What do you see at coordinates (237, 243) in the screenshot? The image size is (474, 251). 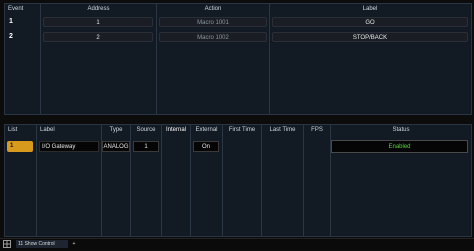 I see `tab-bar: 11 Show Control +` at bounding box center [237, 243].